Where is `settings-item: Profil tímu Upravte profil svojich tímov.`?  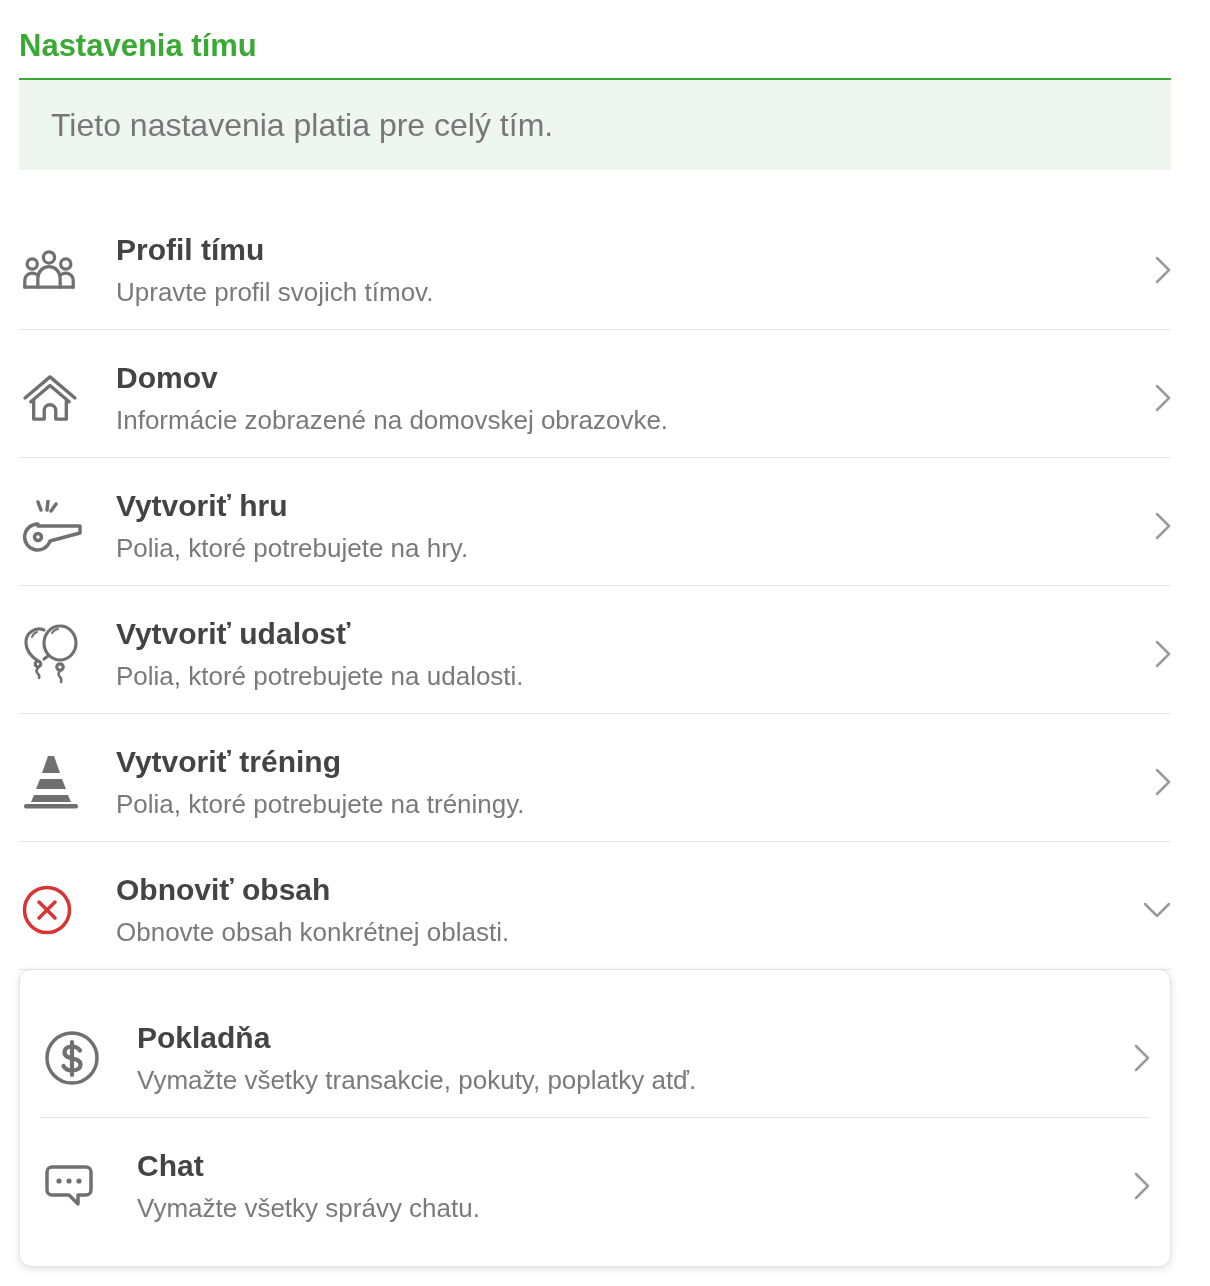 settings-item: Profil tímu Upravte profil svojich tímov. is located at coordinates (595, 266).